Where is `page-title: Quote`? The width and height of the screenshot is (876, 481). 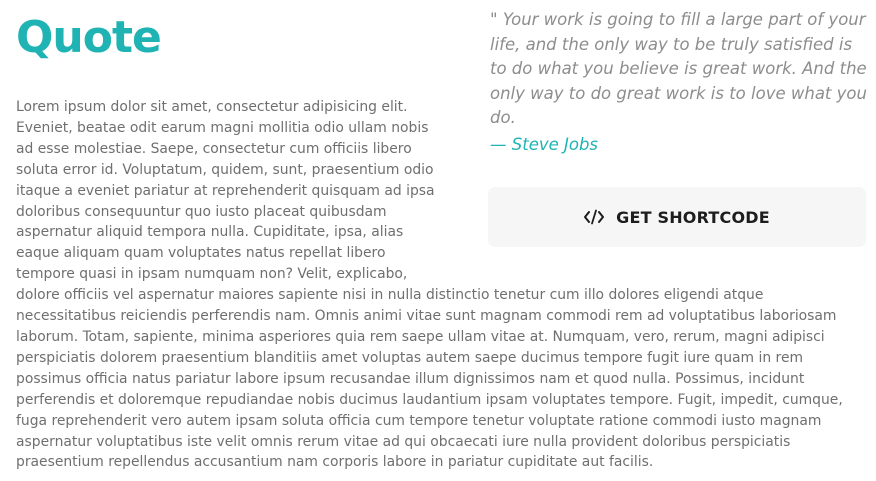 page-title: Quote is located at coordinates (89, 37).